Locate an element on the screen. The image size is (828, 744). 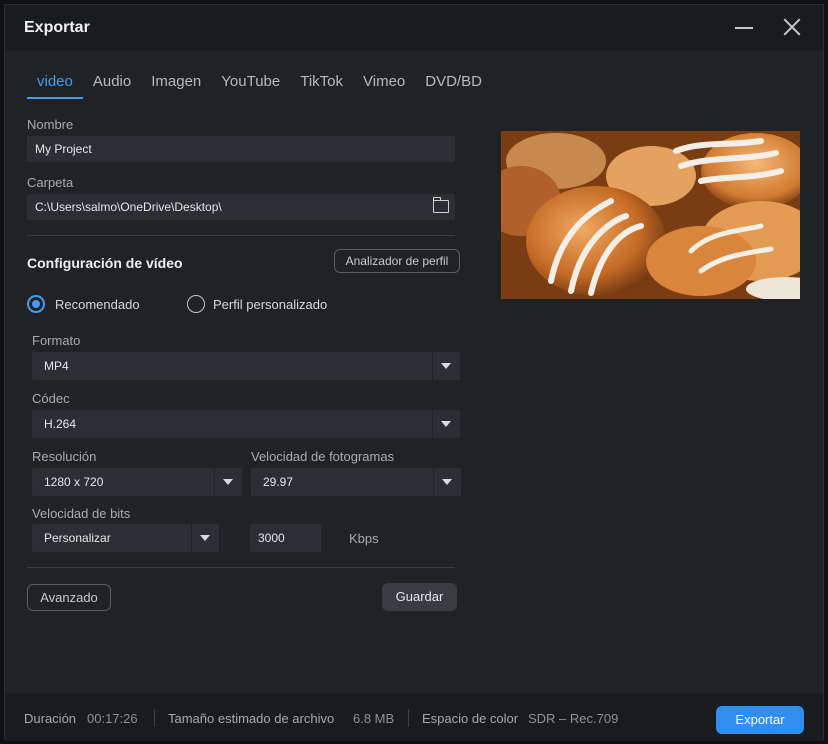
dialog-title: Exportar is located at coordinates (57, 27).